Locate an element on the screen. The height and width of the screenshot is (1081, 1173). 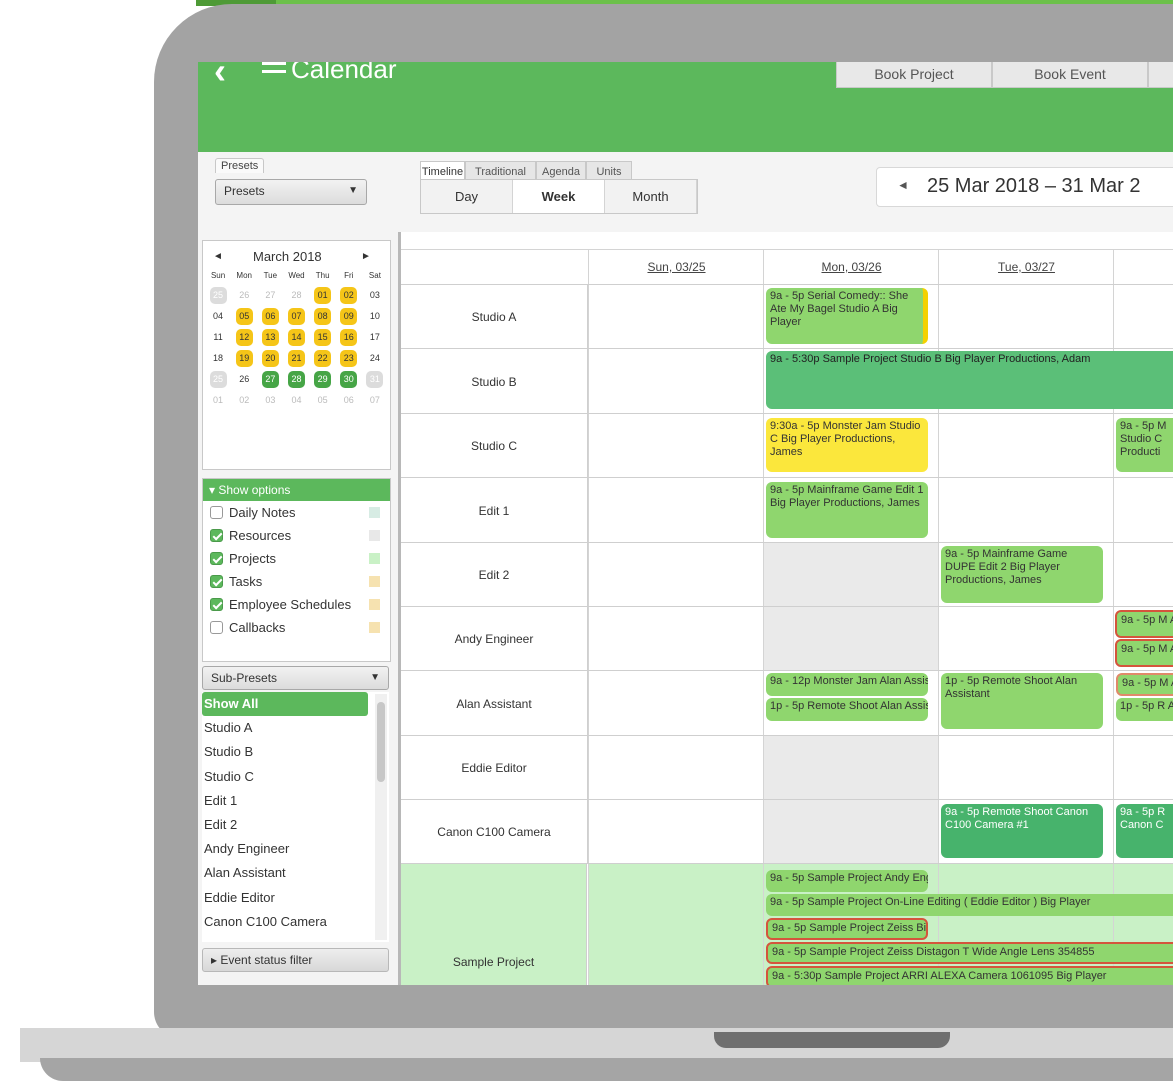
option-projects: Projects is located at coordinates (296, 558).